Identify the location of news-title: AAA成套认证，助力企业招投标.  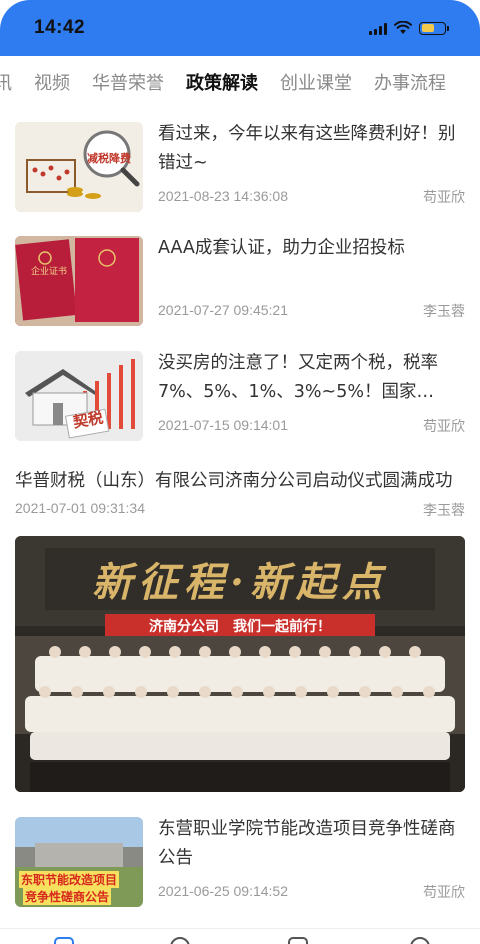
(281, 248).